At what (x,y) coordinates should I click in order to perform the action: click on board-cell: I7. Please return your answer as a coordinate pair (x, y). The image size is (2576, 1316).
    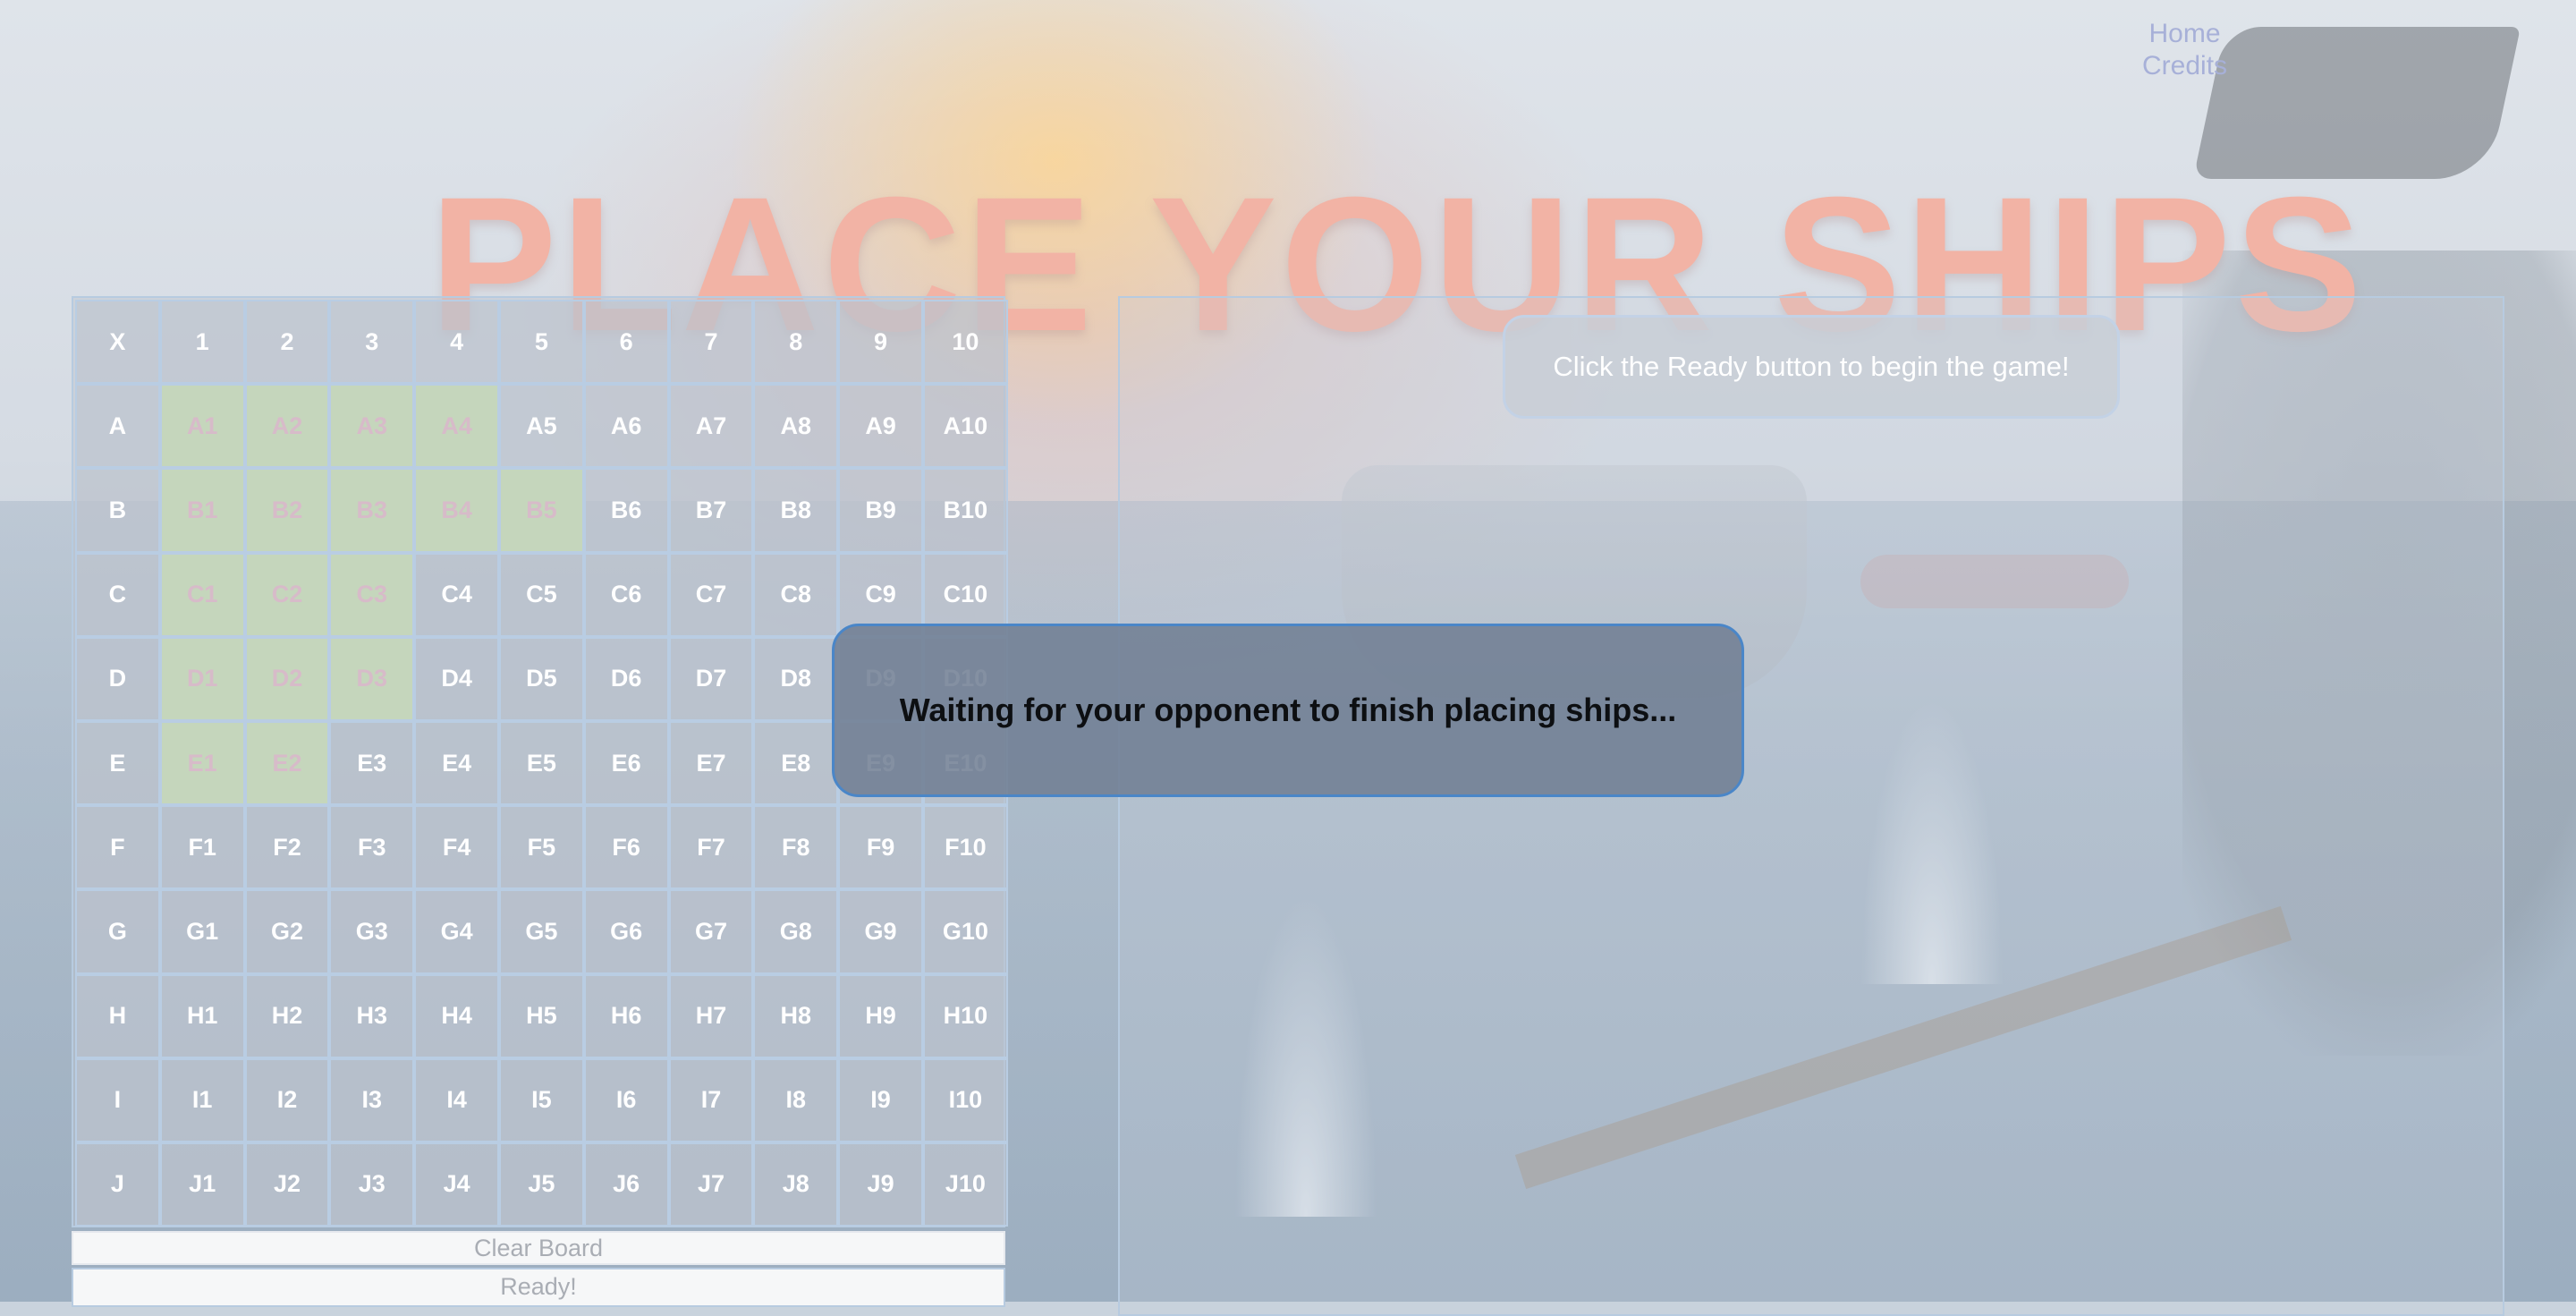
    Looking at the image, I should click on (711, 1099).